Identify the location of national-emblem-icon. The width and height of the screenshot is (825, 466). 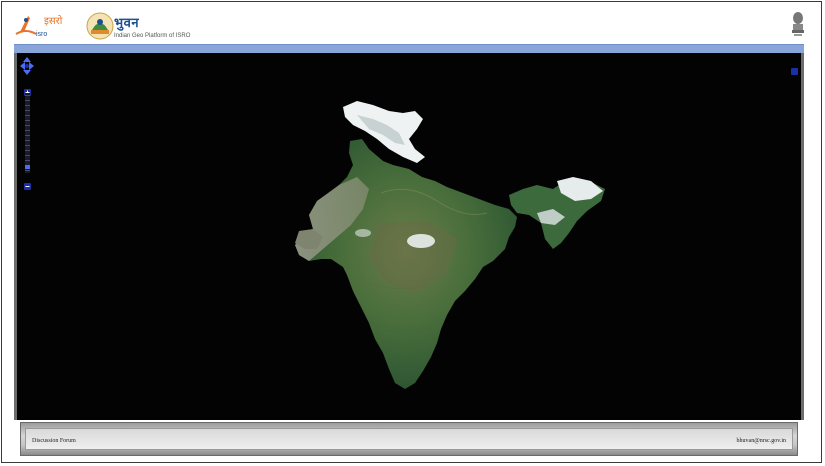
(798, 25).